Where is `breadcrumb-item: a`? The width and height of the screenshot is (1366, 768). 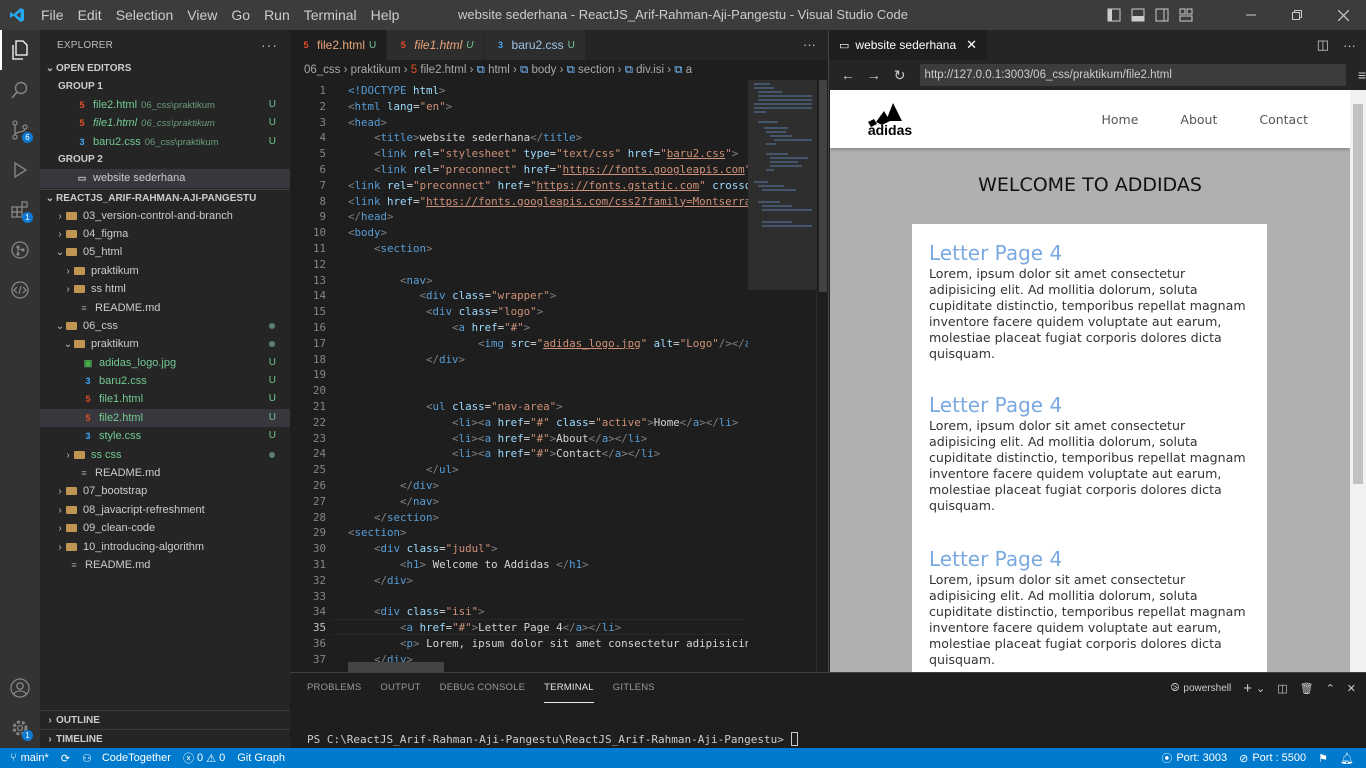
breadcrumb-item: a is located at coordinates (689, 70).